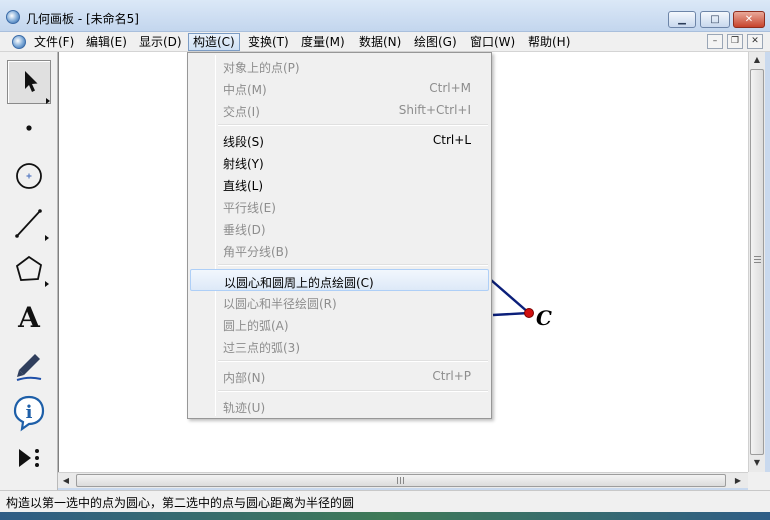  What do you see at coordinates (29, 176) in the screenshot?
I see `compass-tool-icon` at bounding box center [29, 176].